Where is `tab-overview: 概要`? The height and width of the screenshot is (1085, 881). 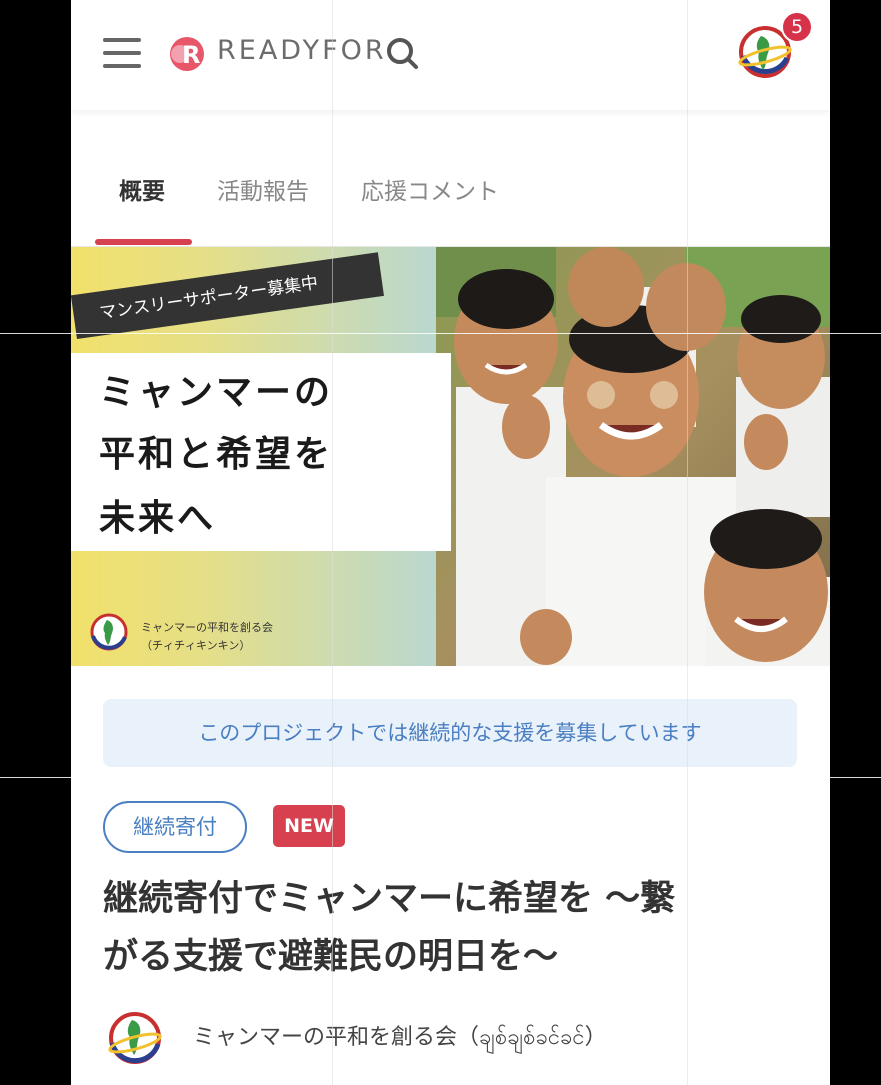 tab-overview: 概要 is located at coordinates (142, 189).